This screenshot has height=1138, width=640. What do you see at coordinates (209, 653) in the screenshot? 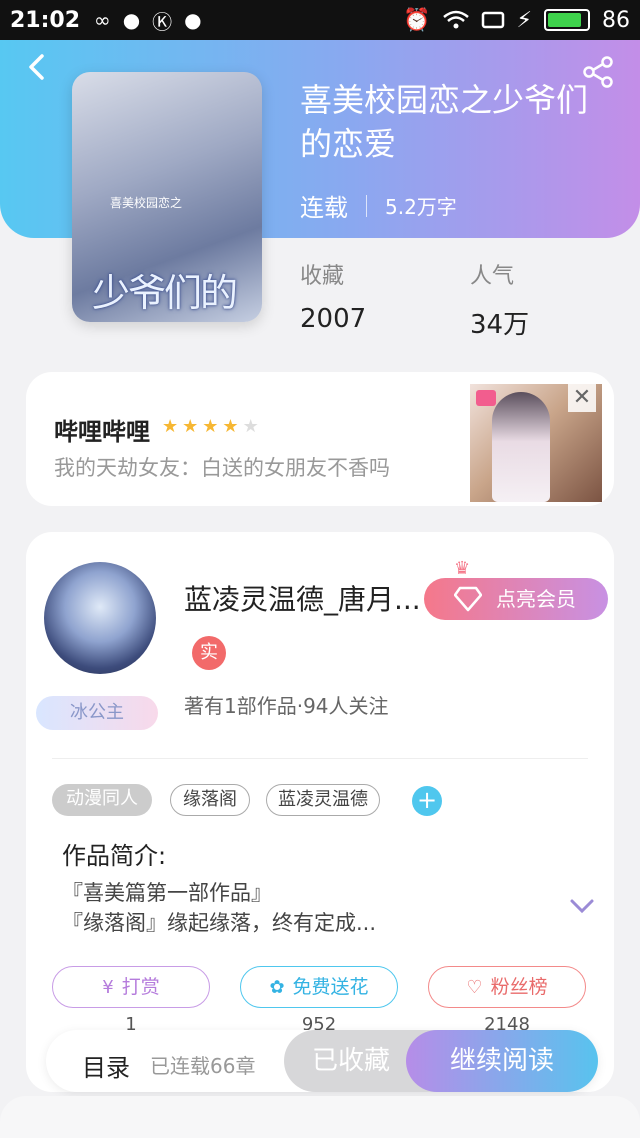
I see `verified-badge: 实` at bounding box center [209, 653].